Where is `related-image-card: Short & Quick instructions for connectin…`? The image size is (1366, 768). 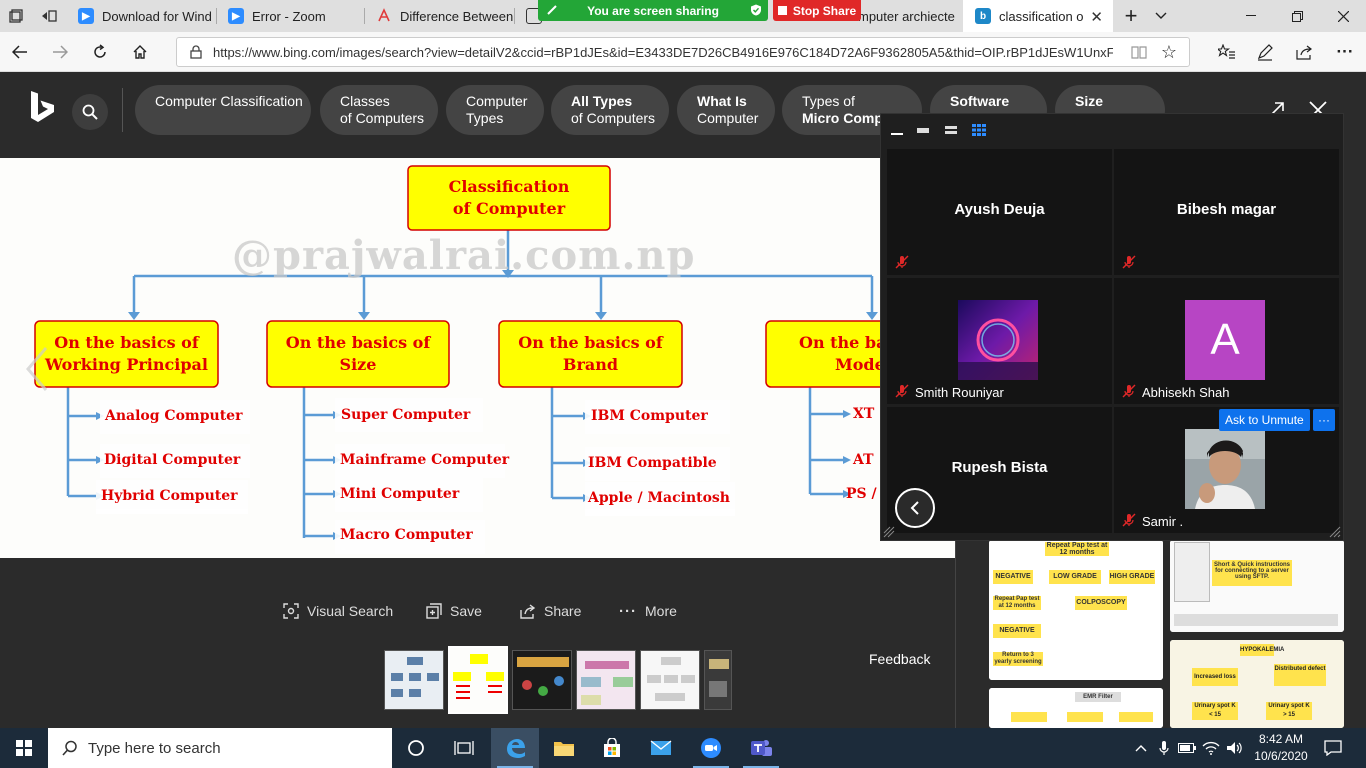
related-image-card: Short & Quick instructions for connectin… is located at coordinates (1257, 586).